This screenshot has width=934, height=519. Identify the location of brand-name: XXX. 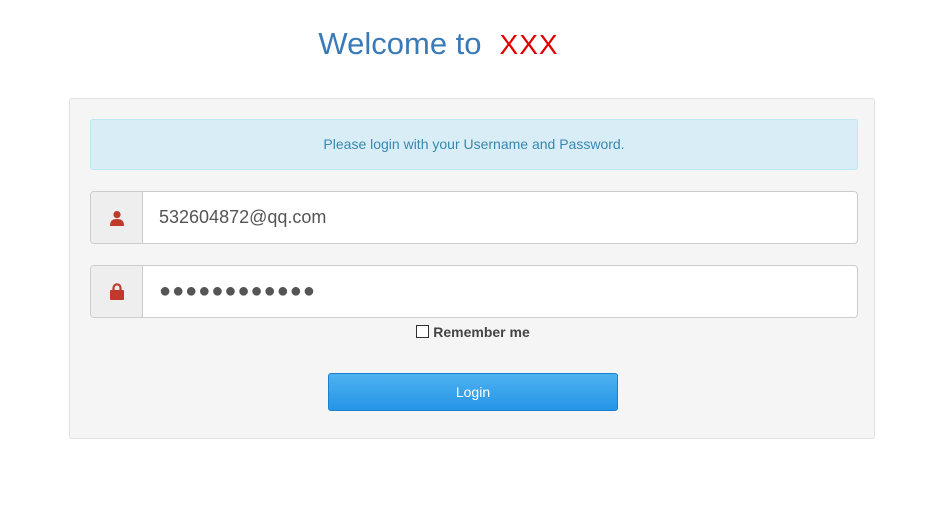
(529, 44).